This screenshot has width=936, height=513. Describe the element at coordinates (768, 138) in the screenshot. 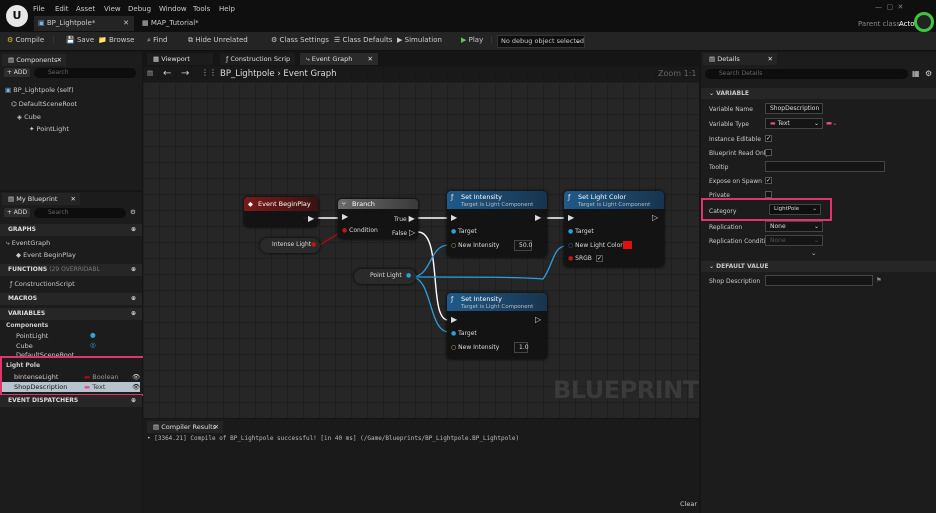

I see `instance-editable-checkbox: ✓` at that location.